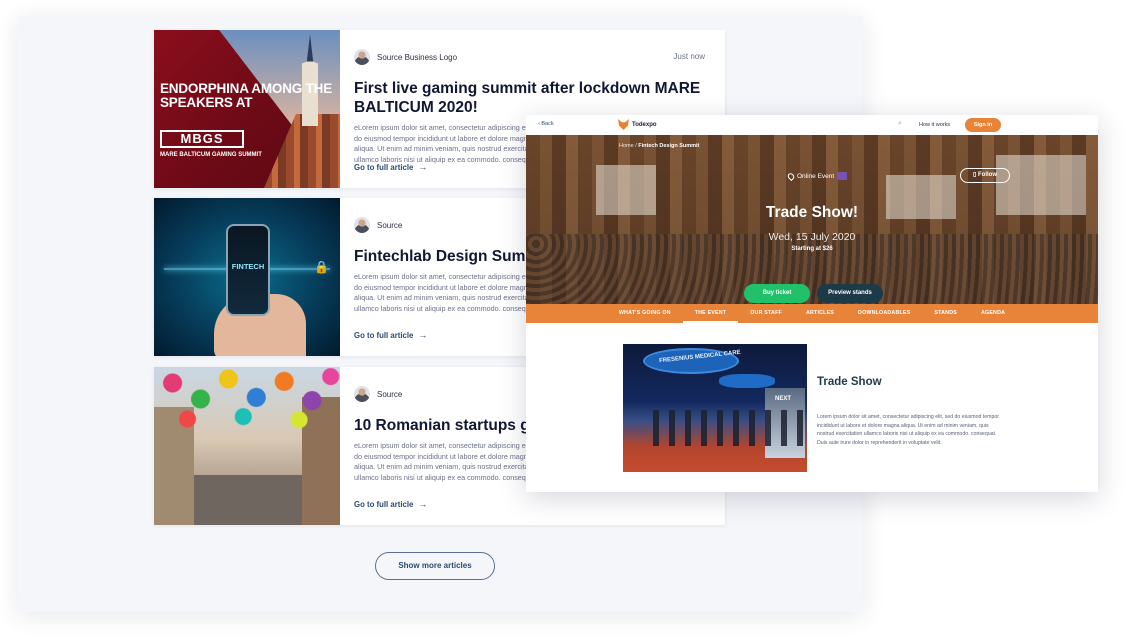 Image resolution: width=1128 pixels, height=644 pixels. Describe the element at coordinates (247, 277) in the screenshot. I see `article-thumbnail: FINTECH 🔒` at that location.